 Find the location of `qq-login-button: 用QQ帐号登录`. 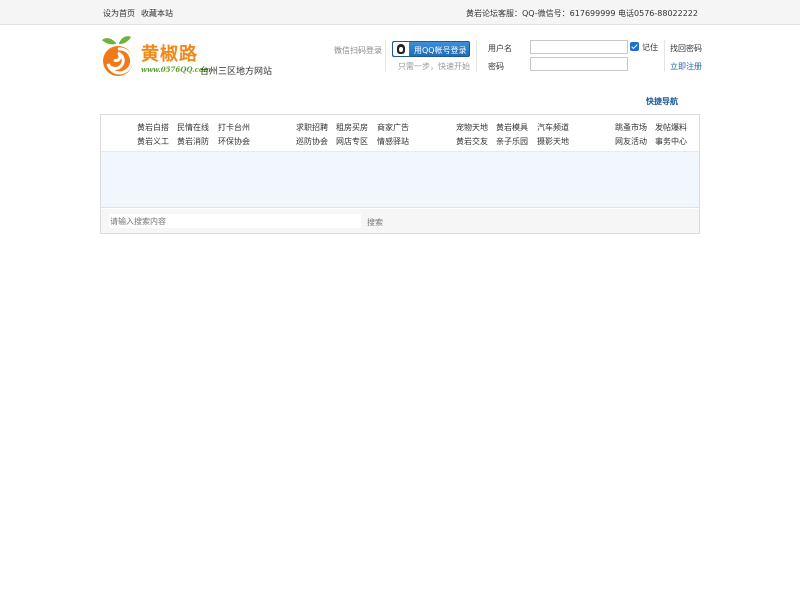

qq-login-button: 用QQ帐号登录 is located at coordinates (431, 49).